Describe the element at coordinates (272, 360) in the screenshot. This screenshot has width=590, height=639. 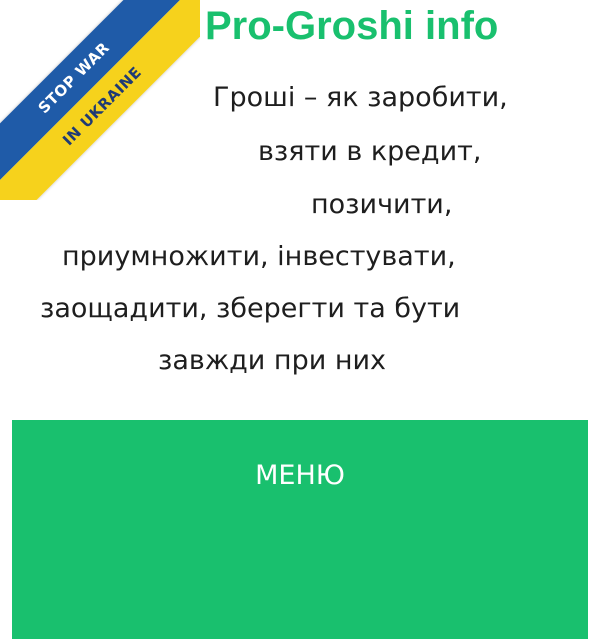
I see `tagline-line-6: завжди при них` at that location.